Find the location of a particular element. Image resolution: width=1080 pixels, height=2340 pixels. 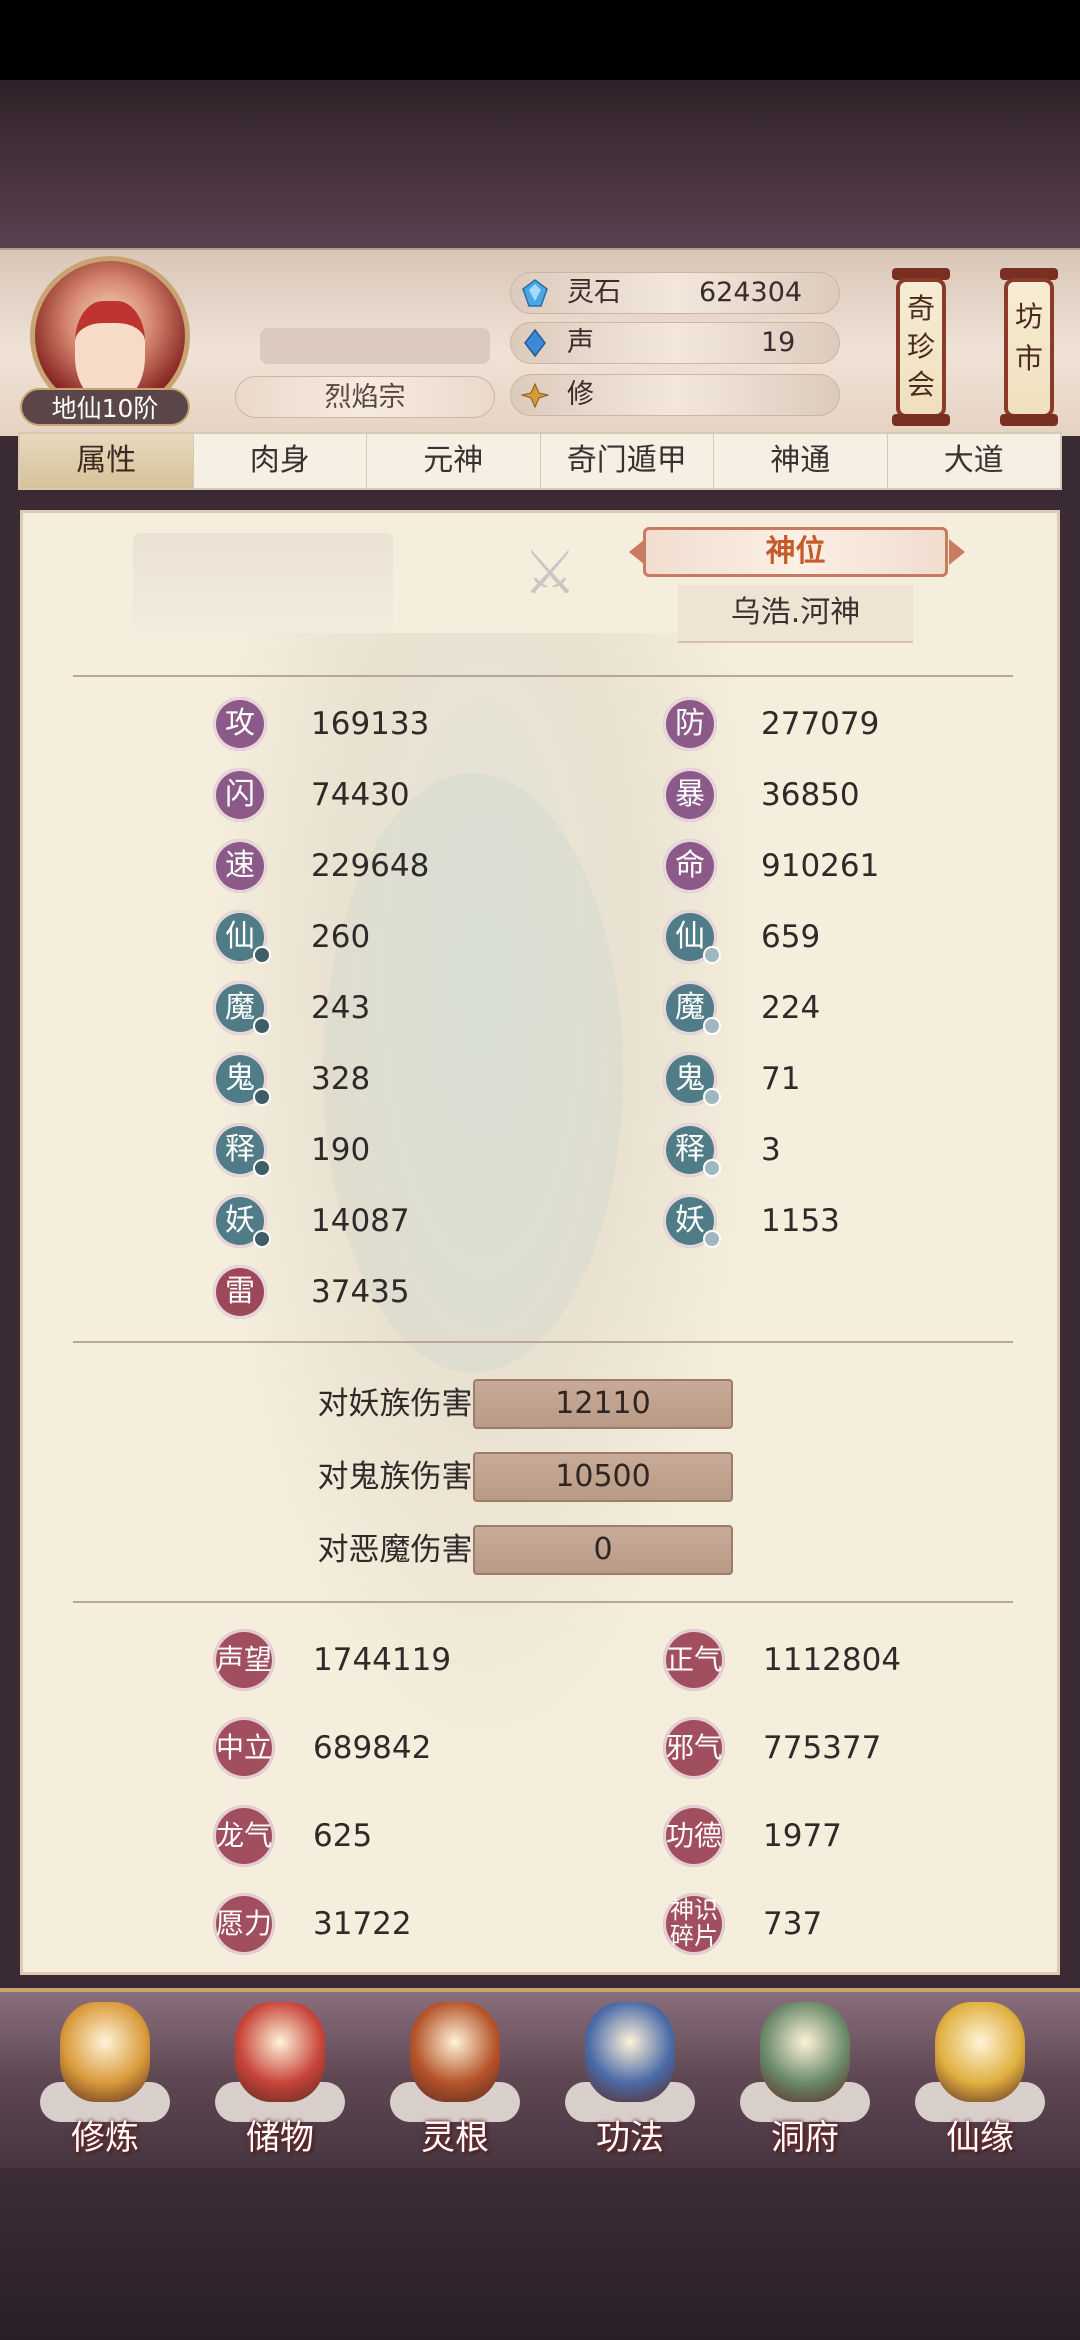

stat-value: 910261 is located at coordinates (820, 866).